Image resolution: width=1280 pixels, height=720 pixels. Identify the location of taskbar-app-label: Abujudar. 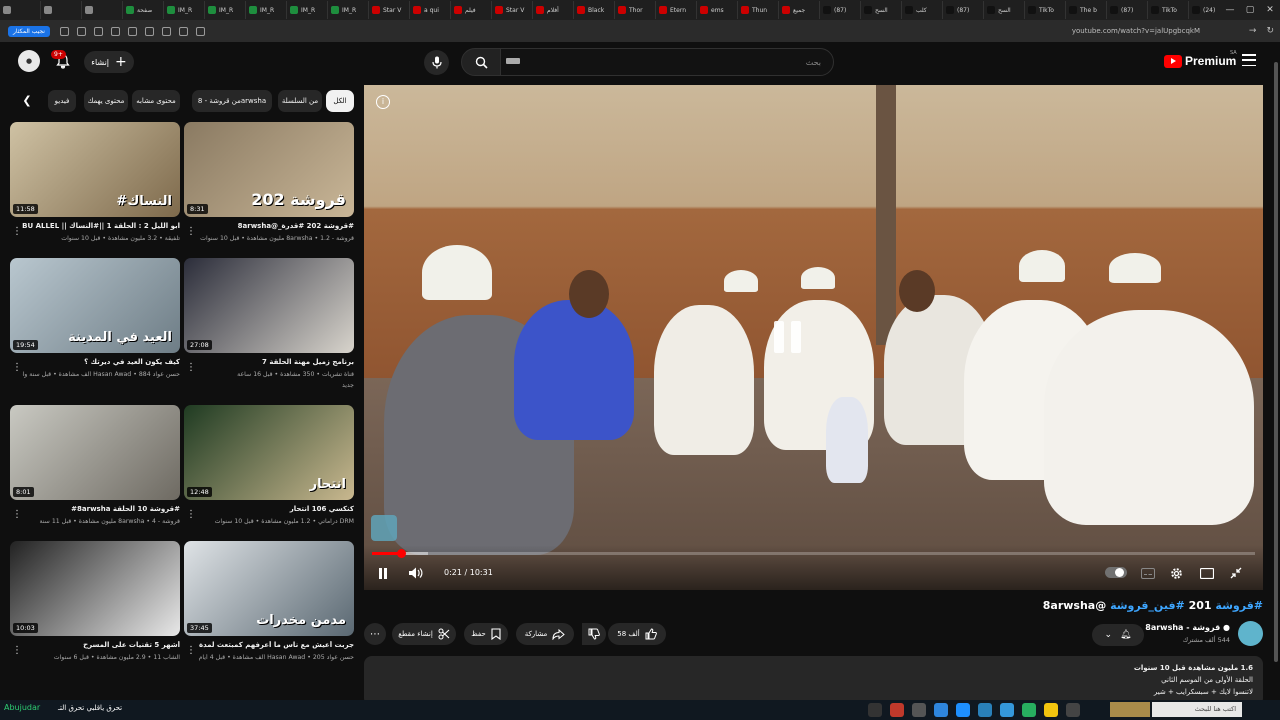
(22, 707).